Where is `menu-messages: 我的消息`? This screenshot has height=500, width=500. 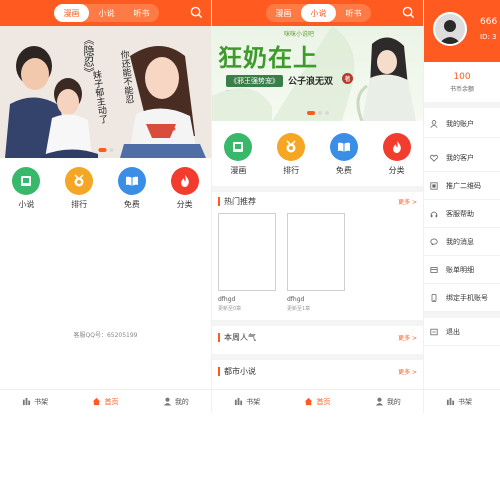 menu-messages: 我的消息 is located at coordinates (462, 242).